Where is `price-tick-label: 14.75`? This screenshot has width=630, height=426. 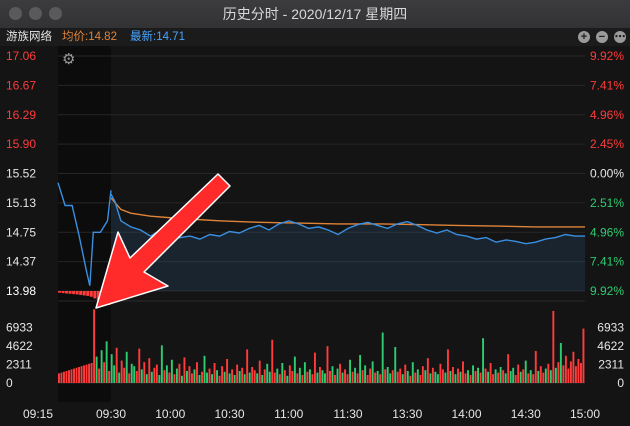
price-tick-label: 14.75 is located at coordinates (21, 232).